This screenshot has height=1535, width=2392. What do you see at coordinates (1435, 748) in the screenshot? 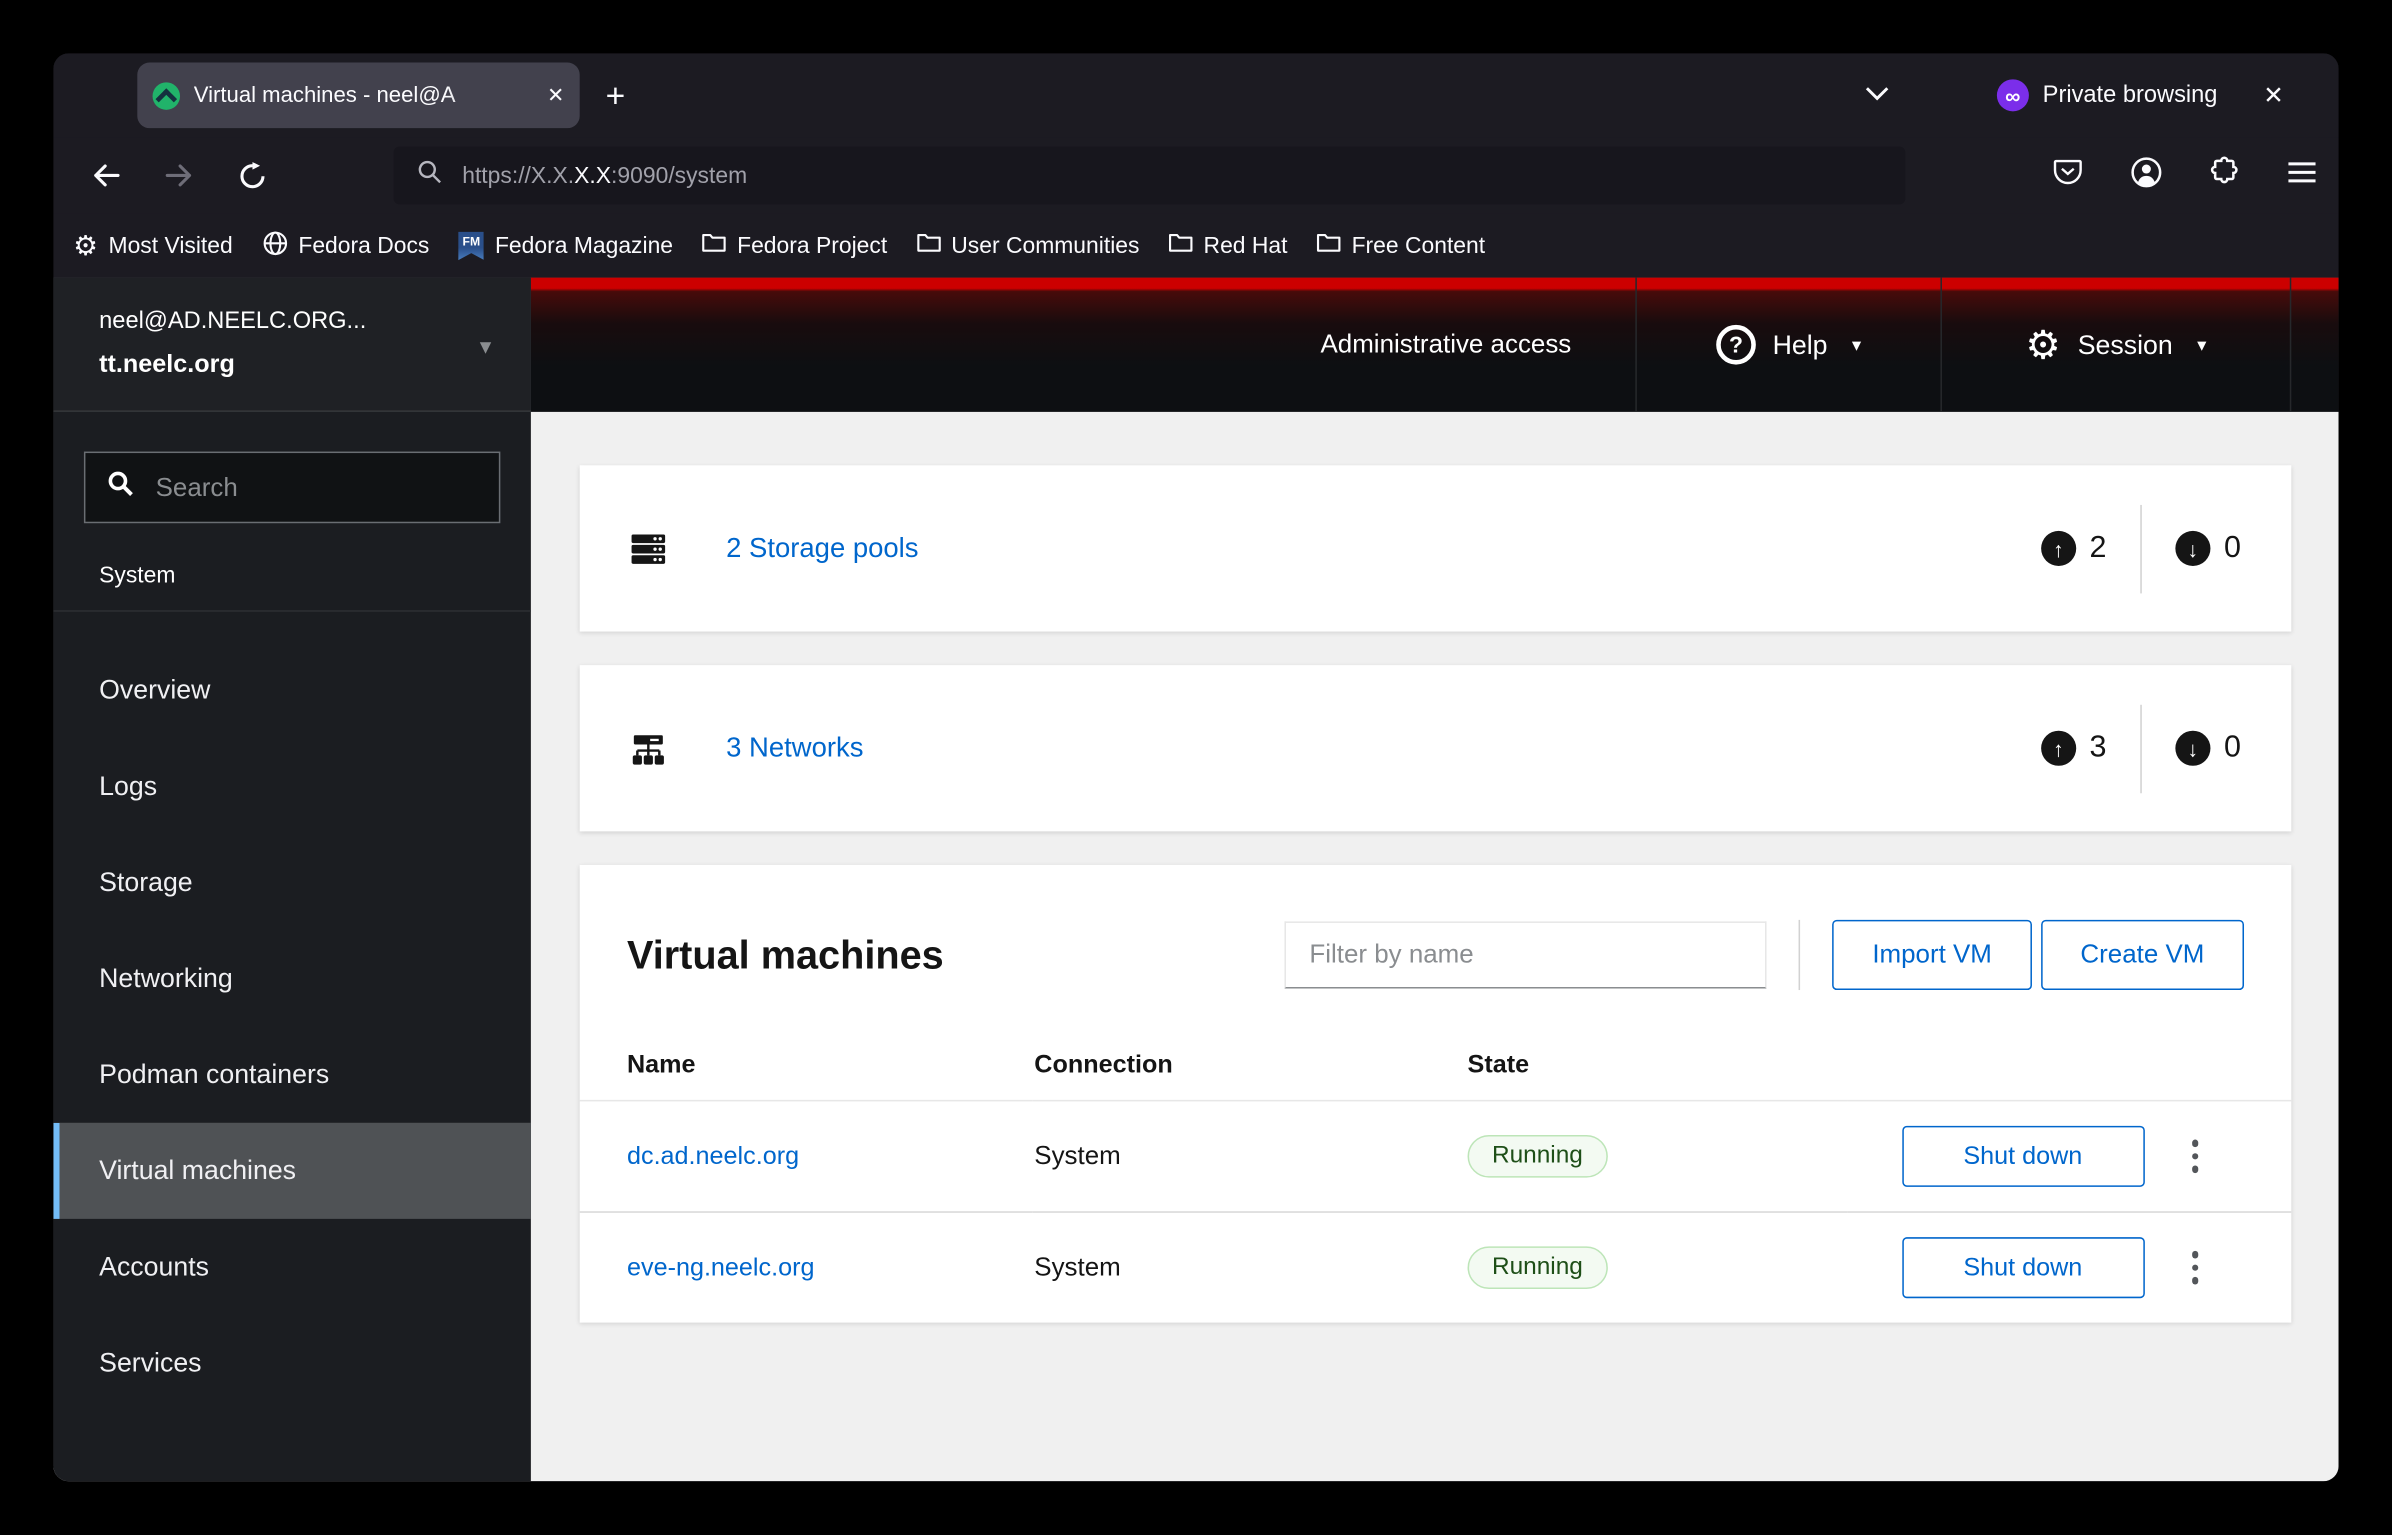
I see `networks-card: 3 Networks ↑ 3 ↓ 0` at bounding box center [1435, 748].